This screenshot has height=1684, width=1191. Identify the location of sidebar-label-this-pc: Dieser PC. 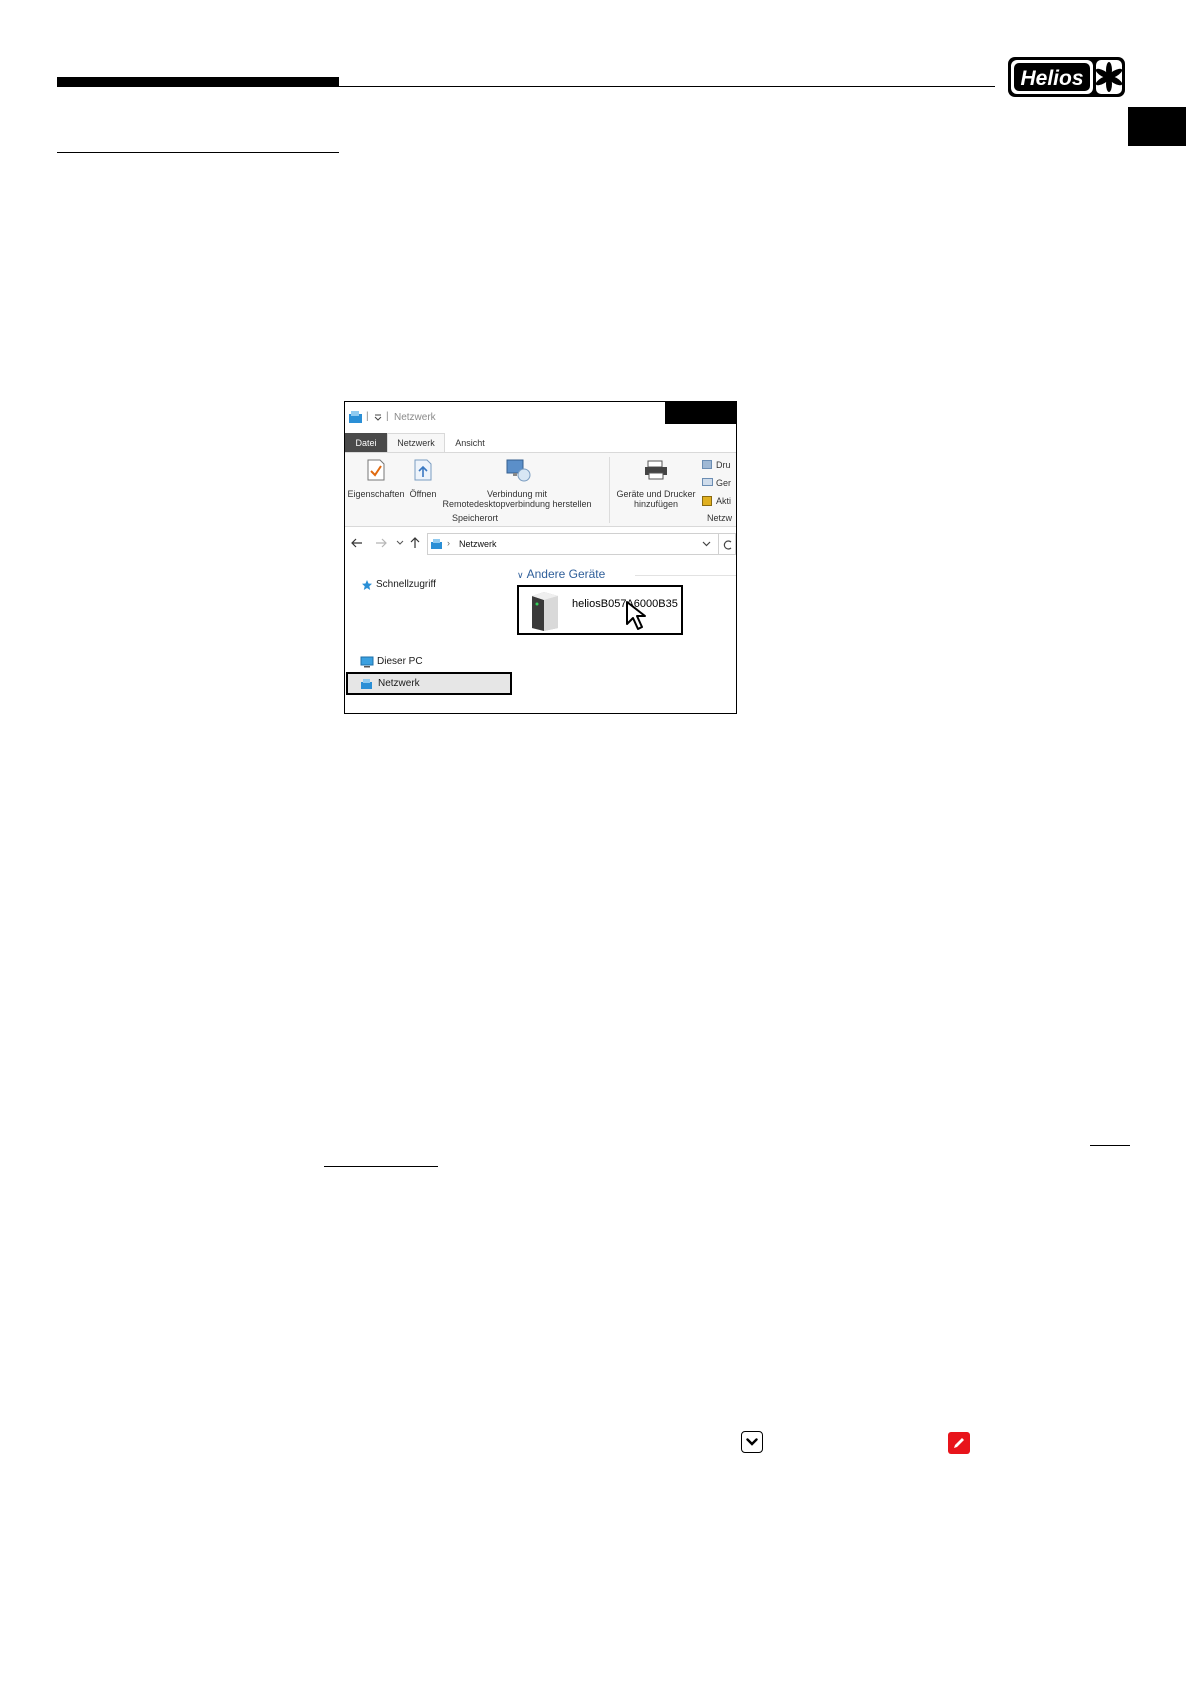
(400, 661).